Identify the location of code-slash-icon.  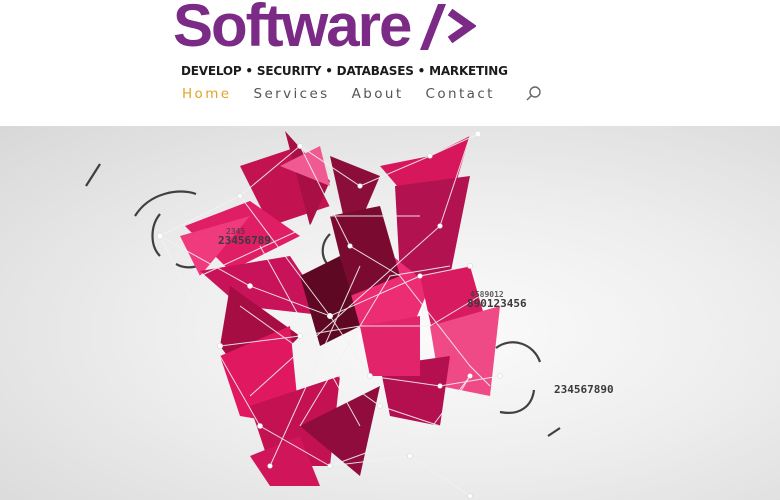
(448, 27).